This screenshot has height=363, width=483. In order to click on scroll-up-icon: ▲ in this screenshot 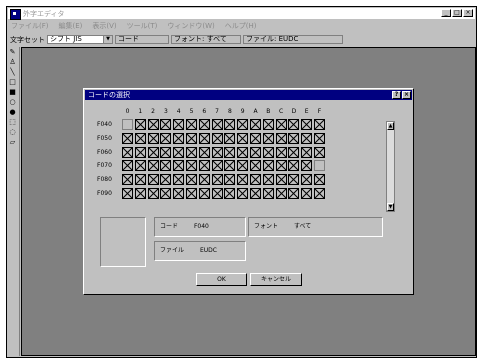, I will do `click(390, 126)`.